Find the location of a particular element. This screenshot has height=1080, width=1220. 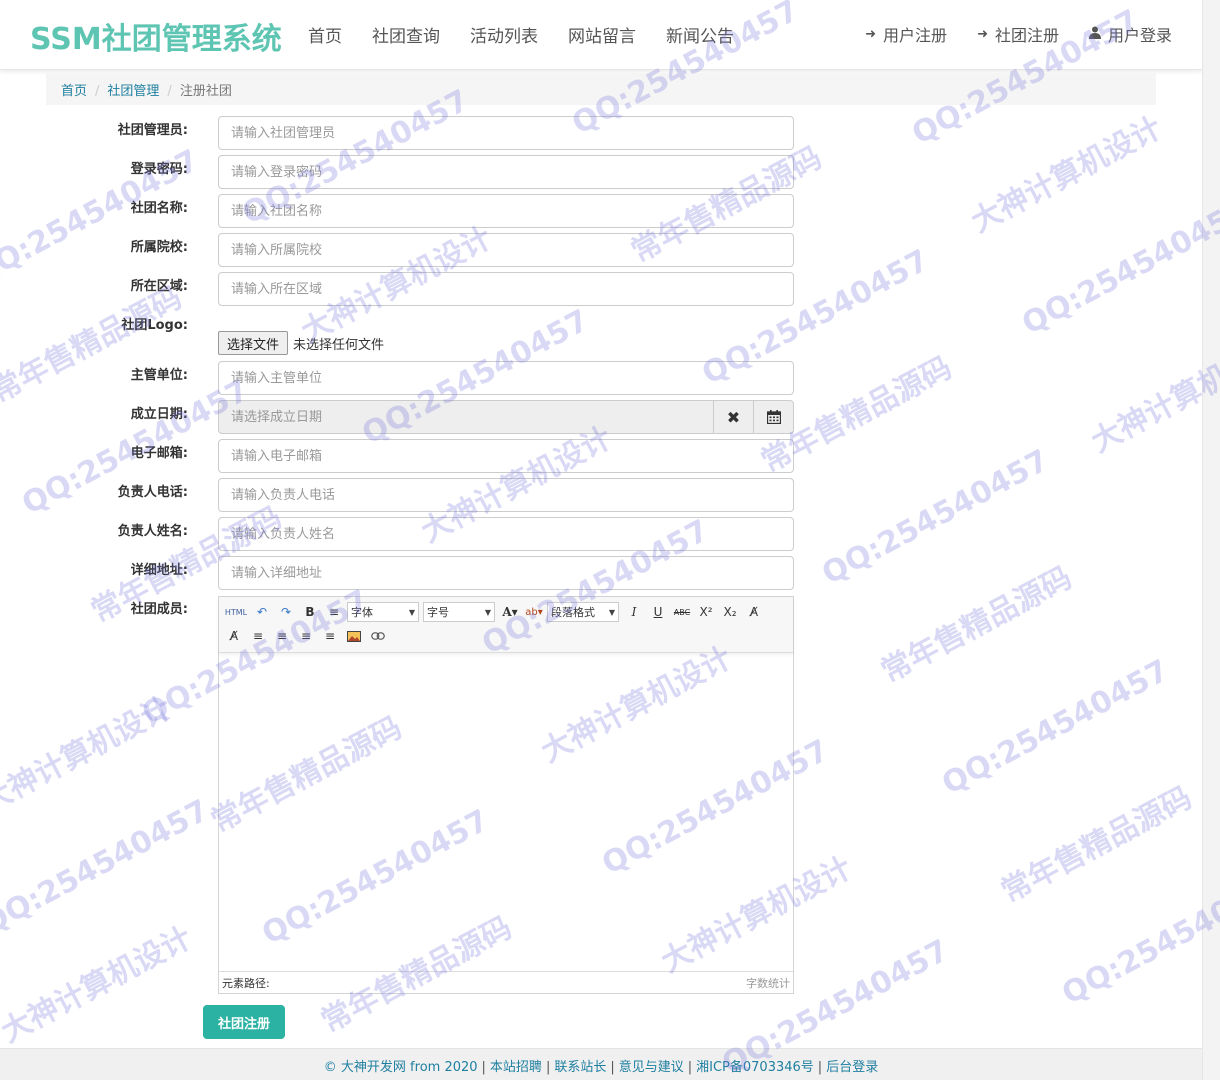

form-row-college: 所属院校: is located at coordinates (610, 251).